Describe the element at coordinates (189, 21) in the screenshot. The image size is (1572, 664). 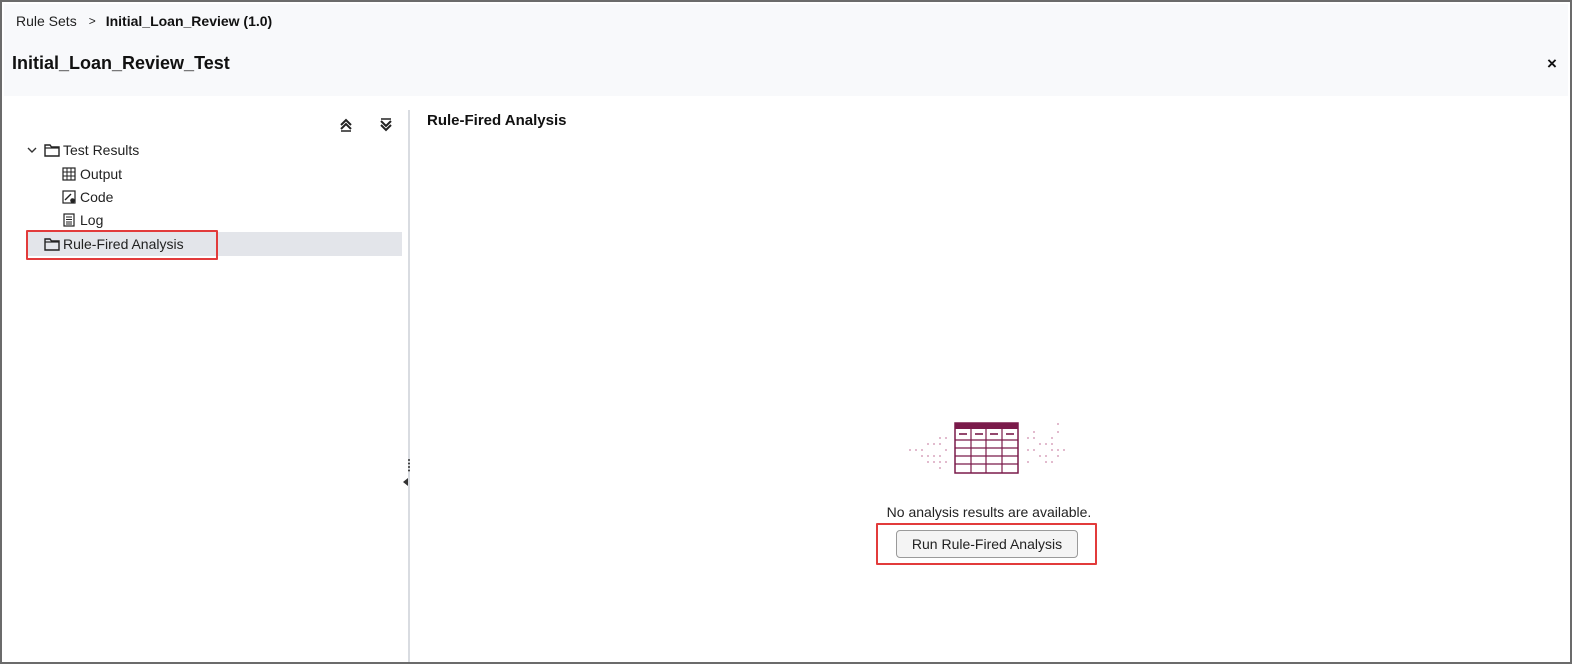
I see `breadcrumb-current: Initial_Loan_Review (1.0)` at that location.